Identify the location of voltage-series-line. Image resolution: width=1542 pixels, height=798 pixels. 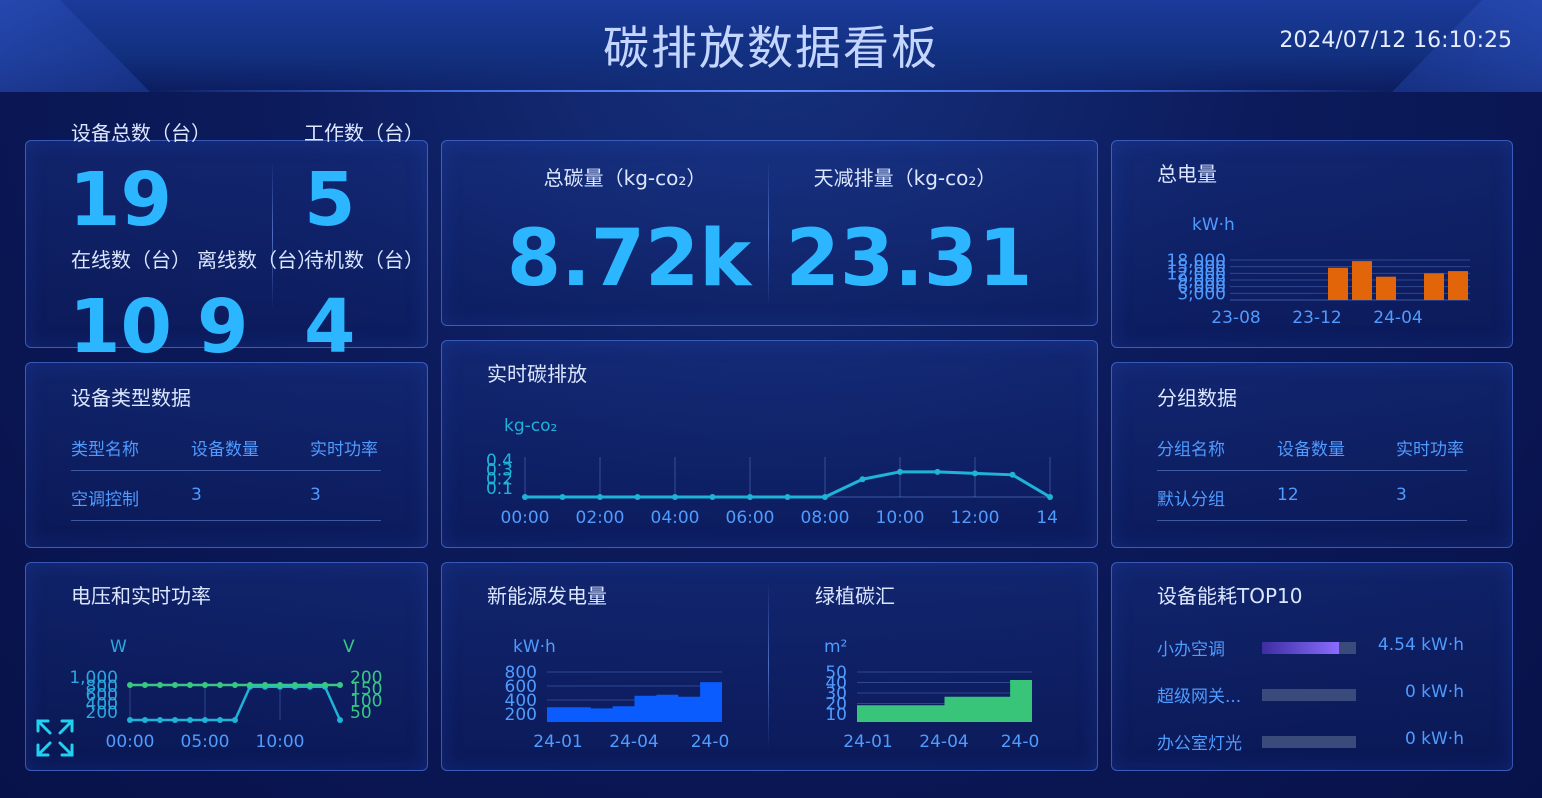
(236, 703).